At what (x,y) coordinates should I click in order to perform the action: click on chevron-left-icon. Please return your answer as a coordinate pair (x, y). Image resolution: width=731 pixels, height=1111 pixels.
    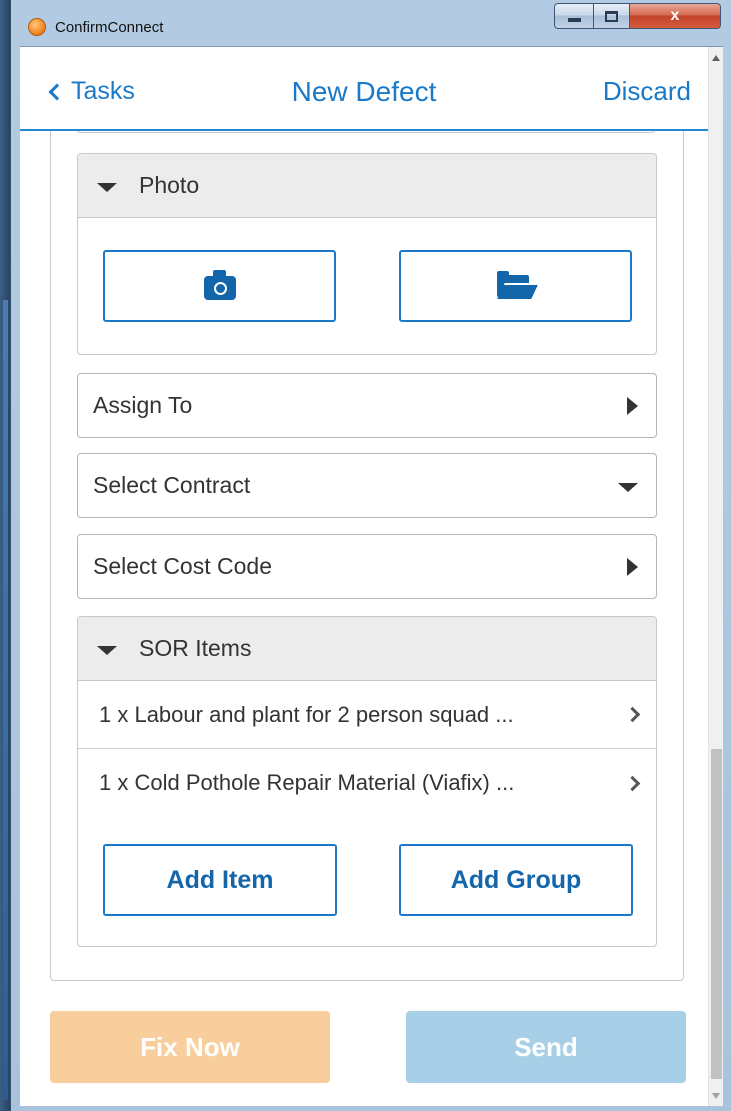
    Looking at the image, I should click on (57, 92).